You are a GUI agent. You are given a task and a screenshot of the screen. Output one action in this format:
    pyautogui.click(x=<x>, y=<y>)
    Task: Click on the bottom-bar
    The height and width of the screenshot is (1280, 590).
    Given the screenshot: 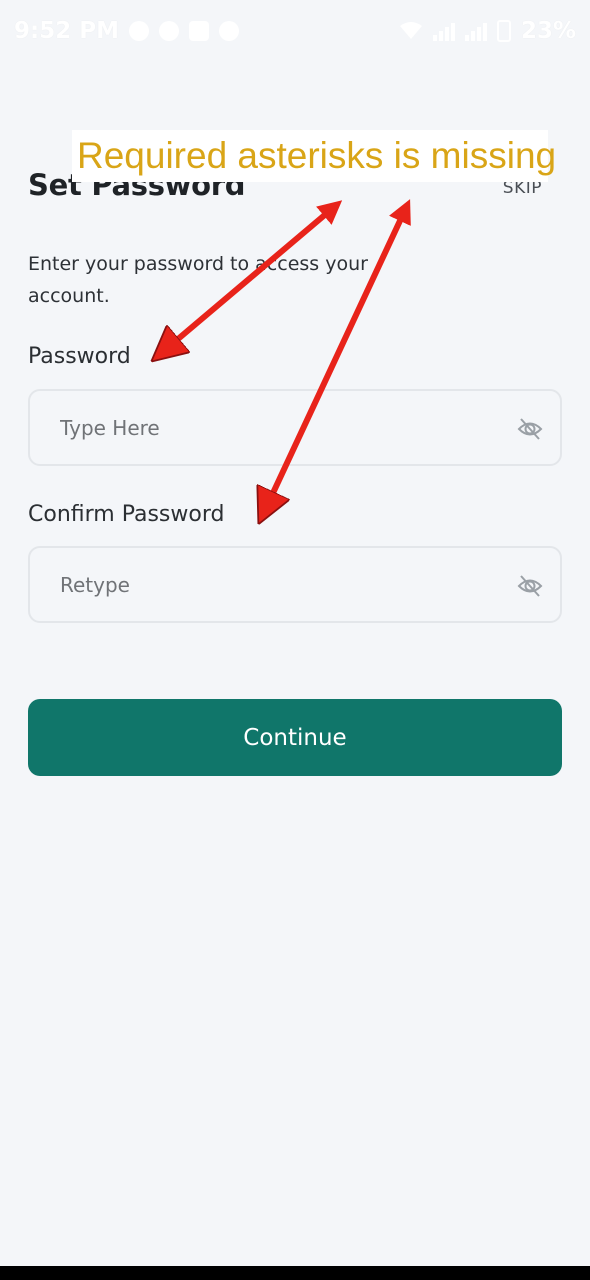 What is the action you would take?
    pyautogui.click(x=295, y=1273)
    